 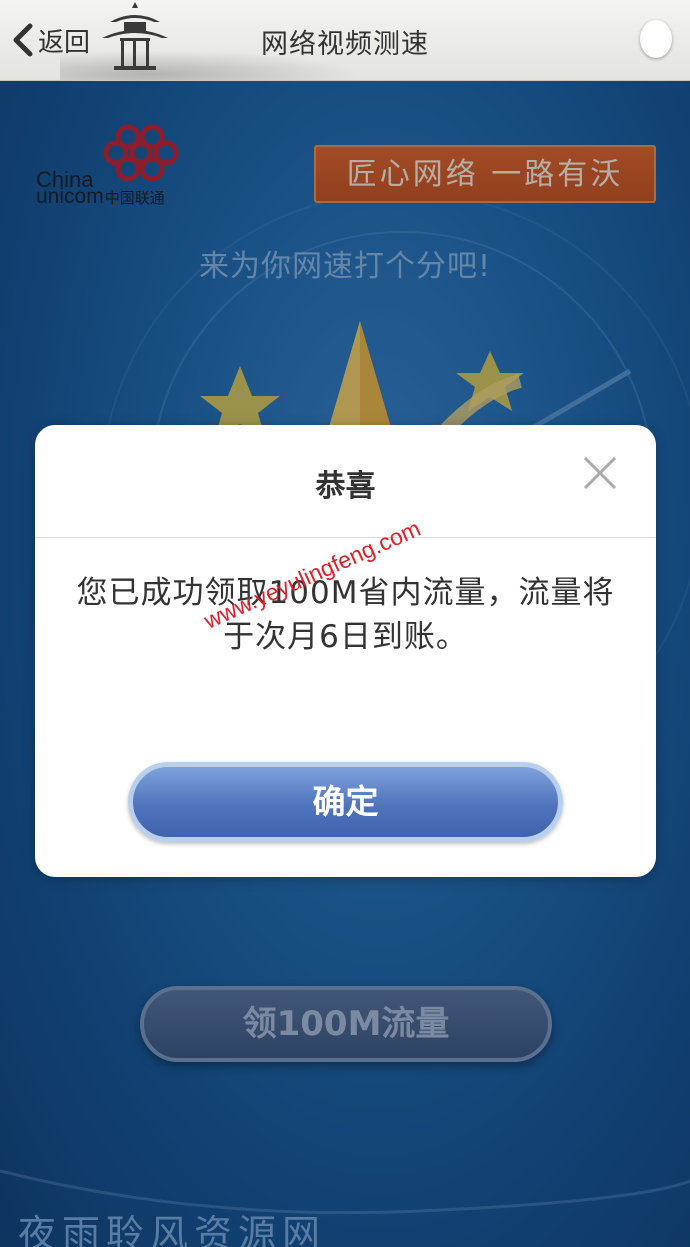 I want to click on dialog-header: 恭喜, so click(x=345, y=481).